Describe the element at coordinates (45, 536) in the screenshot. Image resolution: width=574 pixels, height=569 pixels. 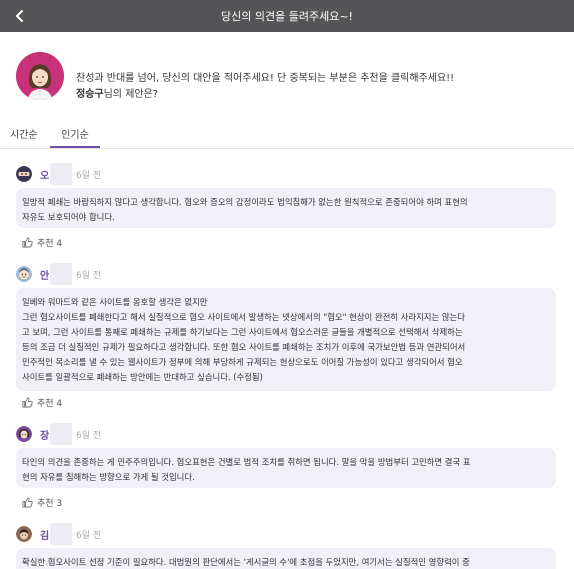
I see `comment-author: 김` at that location.